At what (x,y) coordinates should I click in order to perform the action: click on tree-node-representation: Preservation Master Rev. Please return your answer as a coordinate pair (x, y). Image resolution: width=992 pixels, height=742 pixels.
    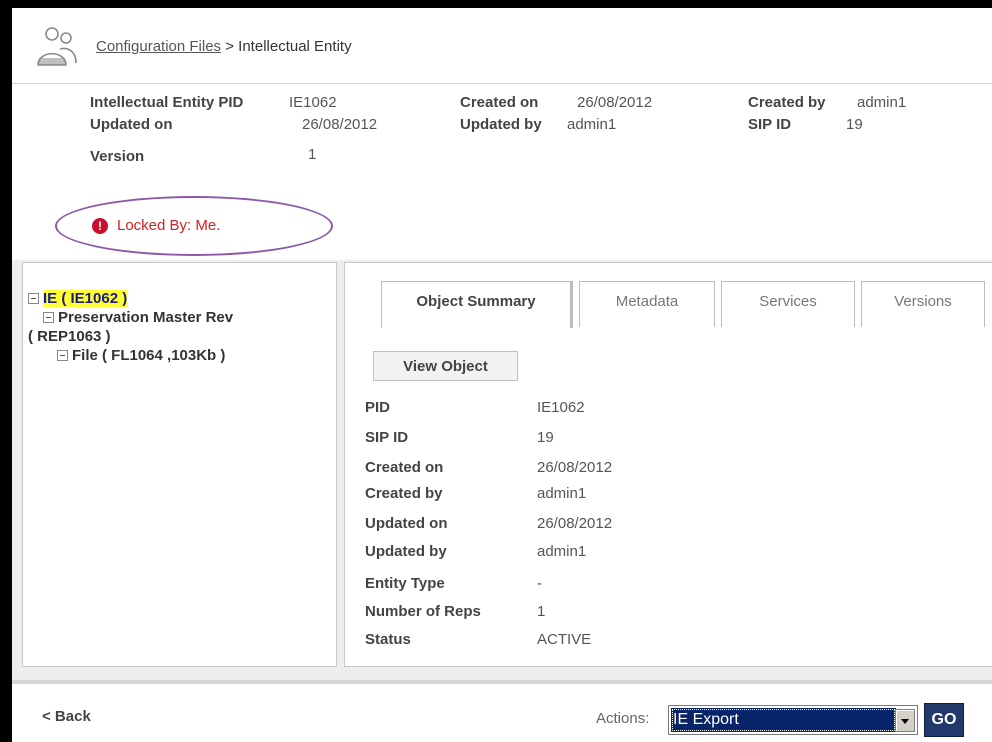
    Looking at the image, I should click on (138, 317).